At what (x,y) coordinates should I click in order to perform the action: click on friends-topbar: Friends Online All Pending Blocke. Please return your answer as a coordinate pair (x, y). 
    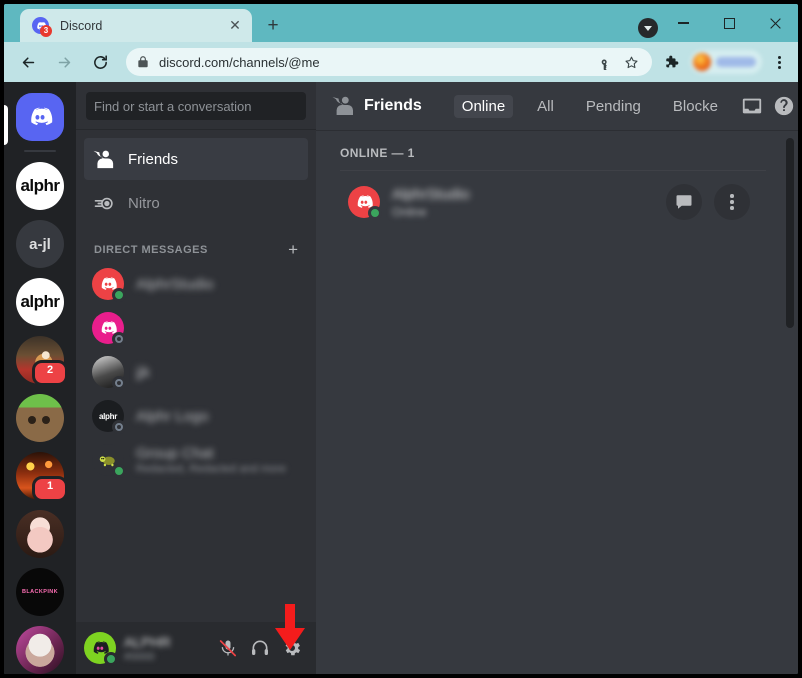
    Looking at the image, I should click on (557, 106).